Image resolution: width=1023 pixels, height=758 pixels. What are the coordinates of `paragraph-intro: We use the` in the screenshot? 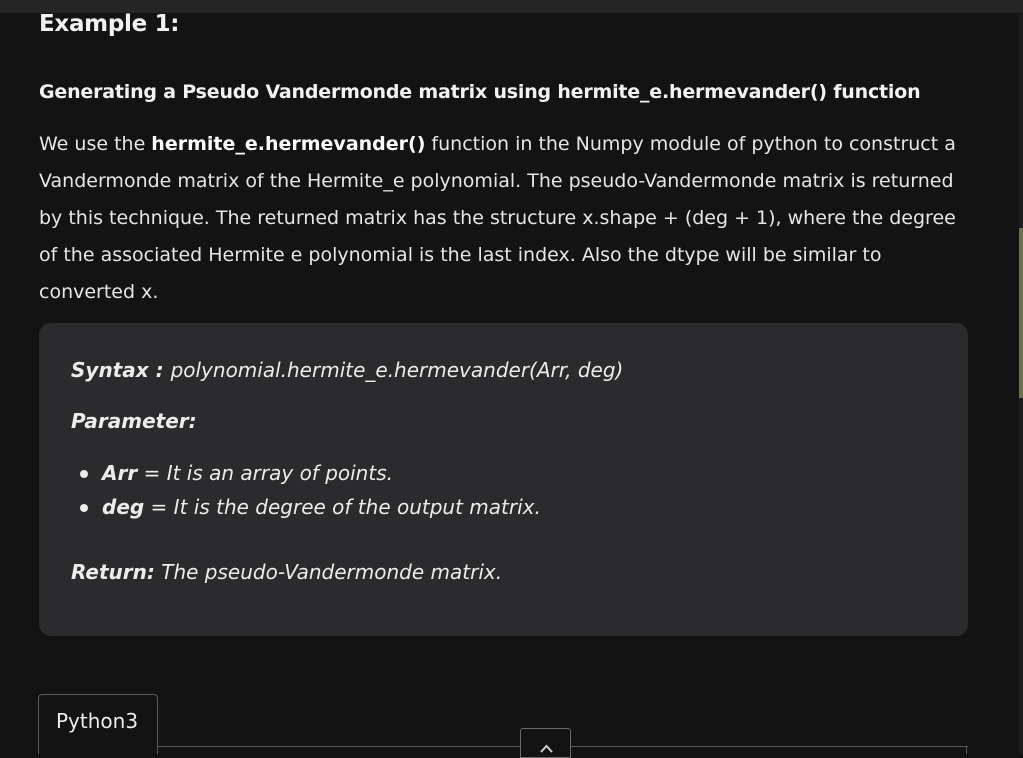 It's located at (95, 144).